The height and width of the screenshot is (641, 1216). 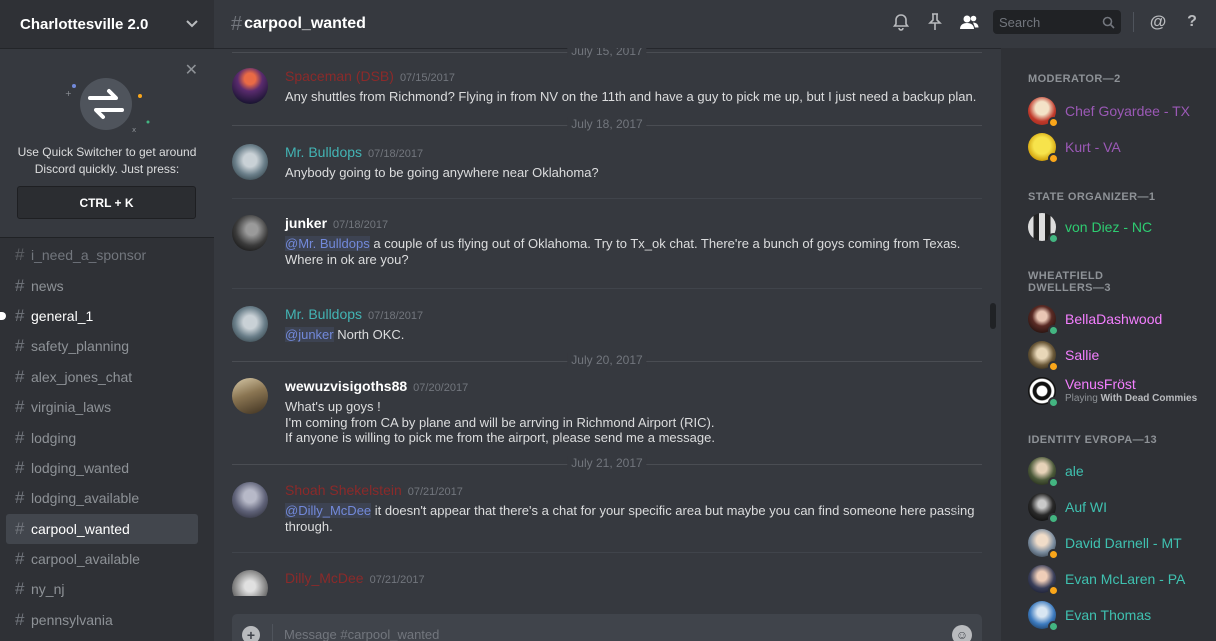 I want to click on add-reaction-icon: ☺, so click(x=957, y=510).